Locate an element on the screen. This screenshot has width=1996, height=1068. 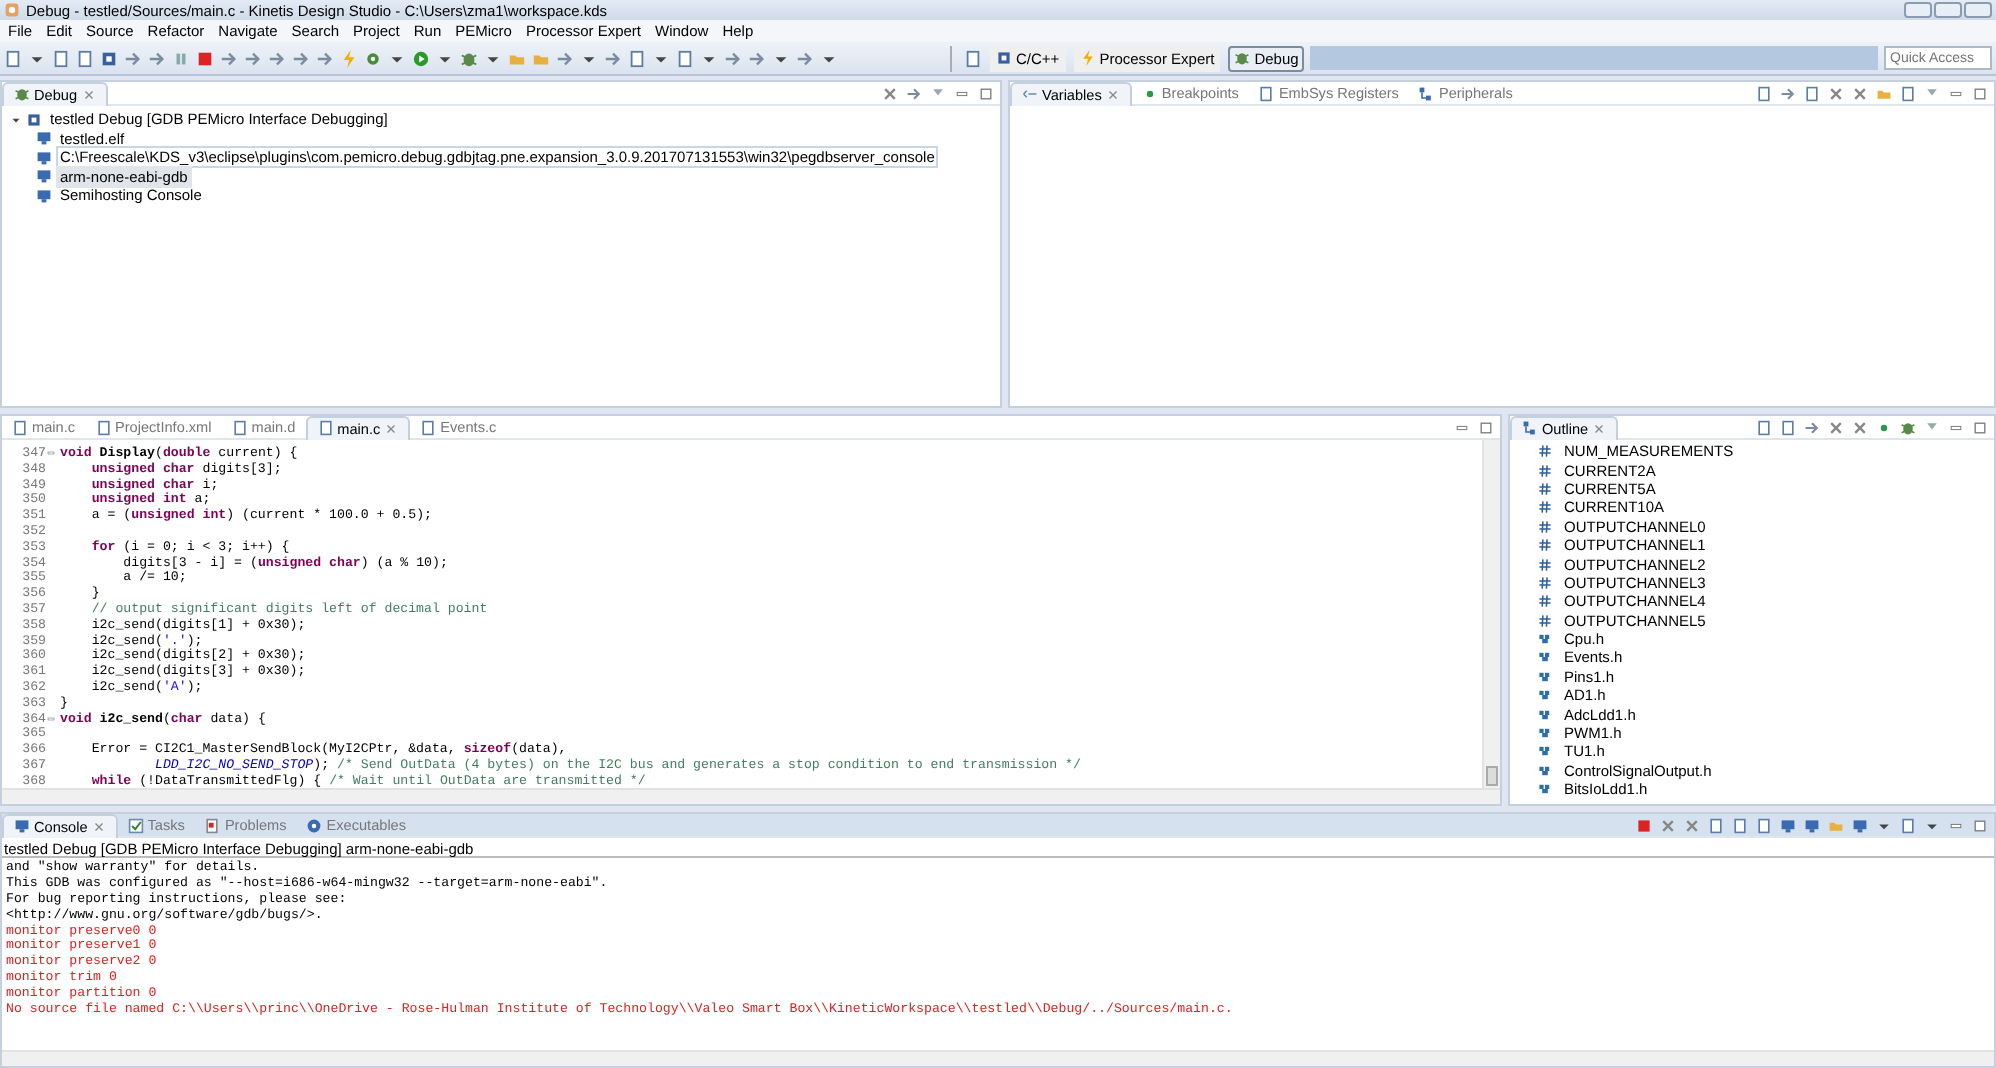
restore-button is located at coordinates (1948, 10).